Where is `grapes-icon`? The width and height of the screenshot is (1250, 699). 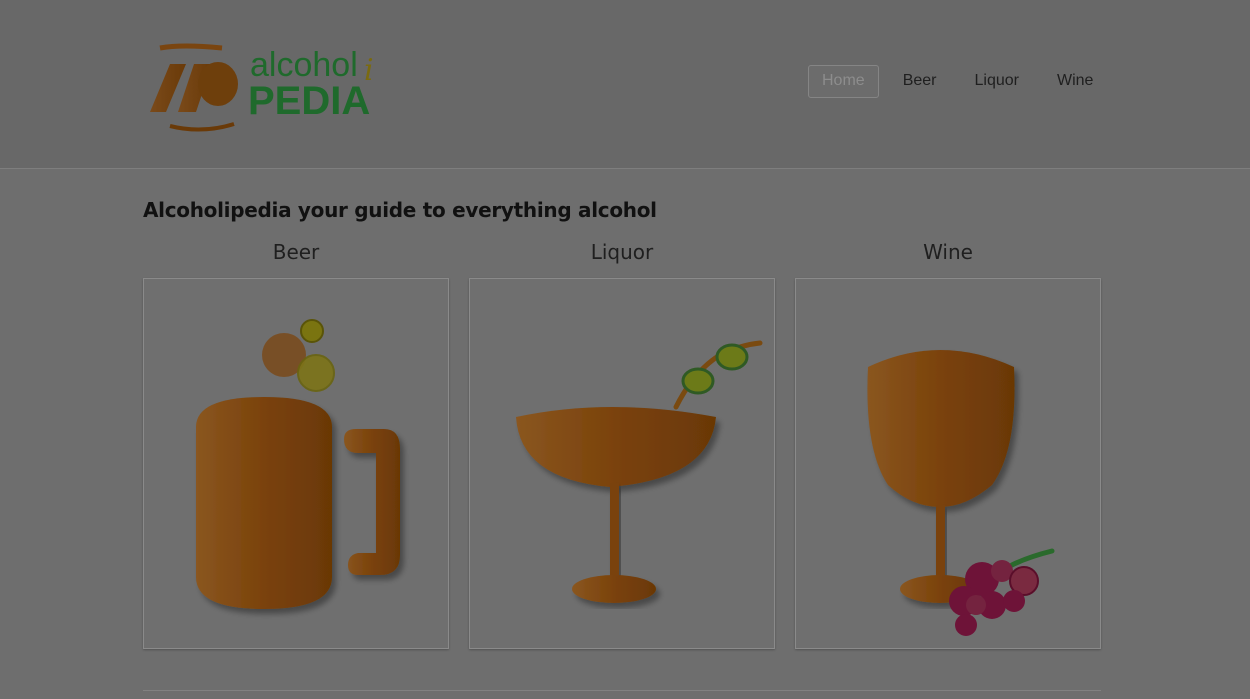 grapes-icon is located at coordinates (1002, 592).